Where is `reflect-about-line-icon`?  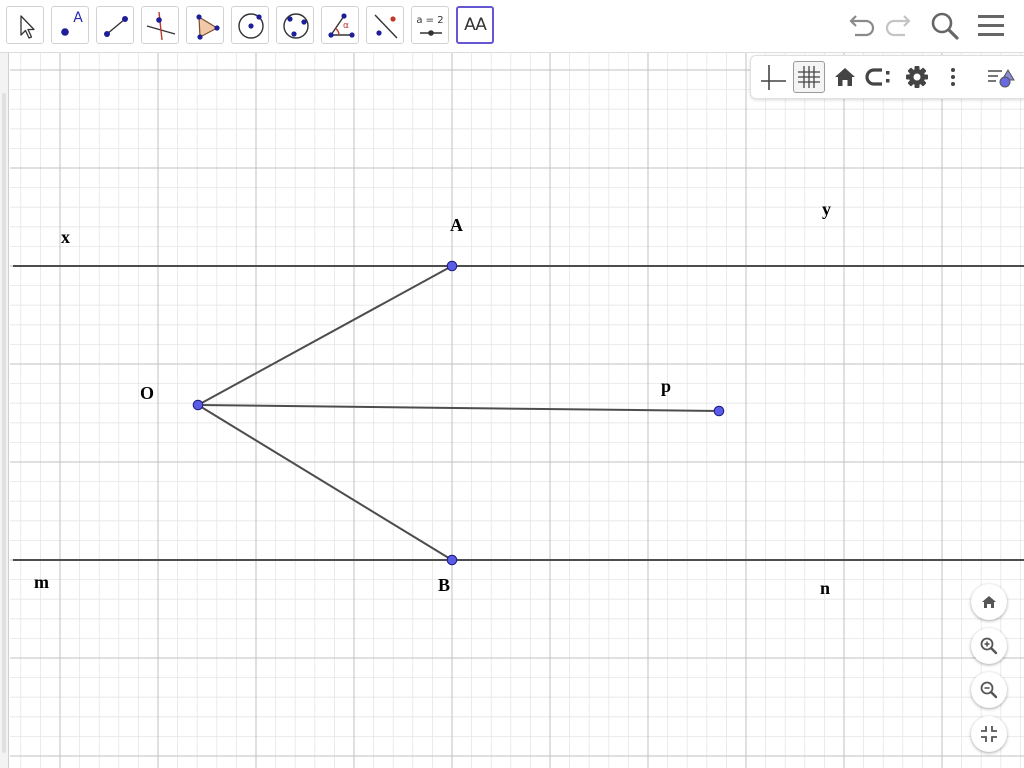
reflect-about-line-icon is located at coordinates (386, 26).